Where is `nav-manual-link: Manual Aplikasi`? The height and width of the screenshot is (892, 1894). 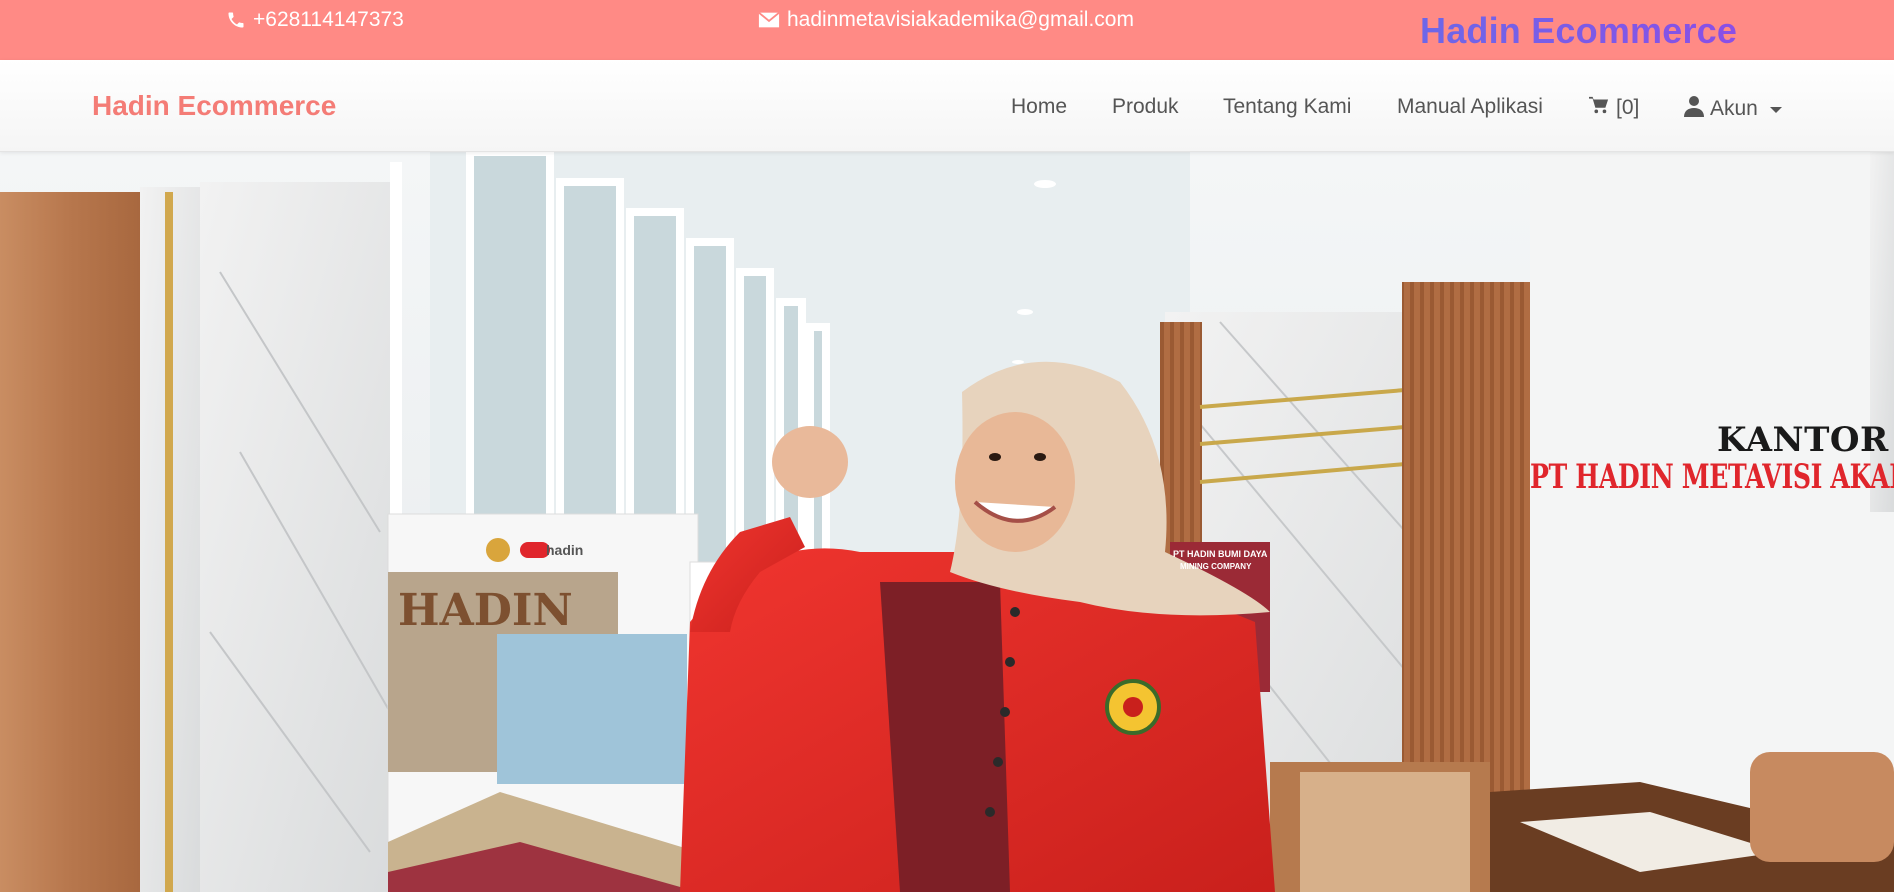 nav-manual-link: Manual Aplikasi is located at coordinates (1470, 107).